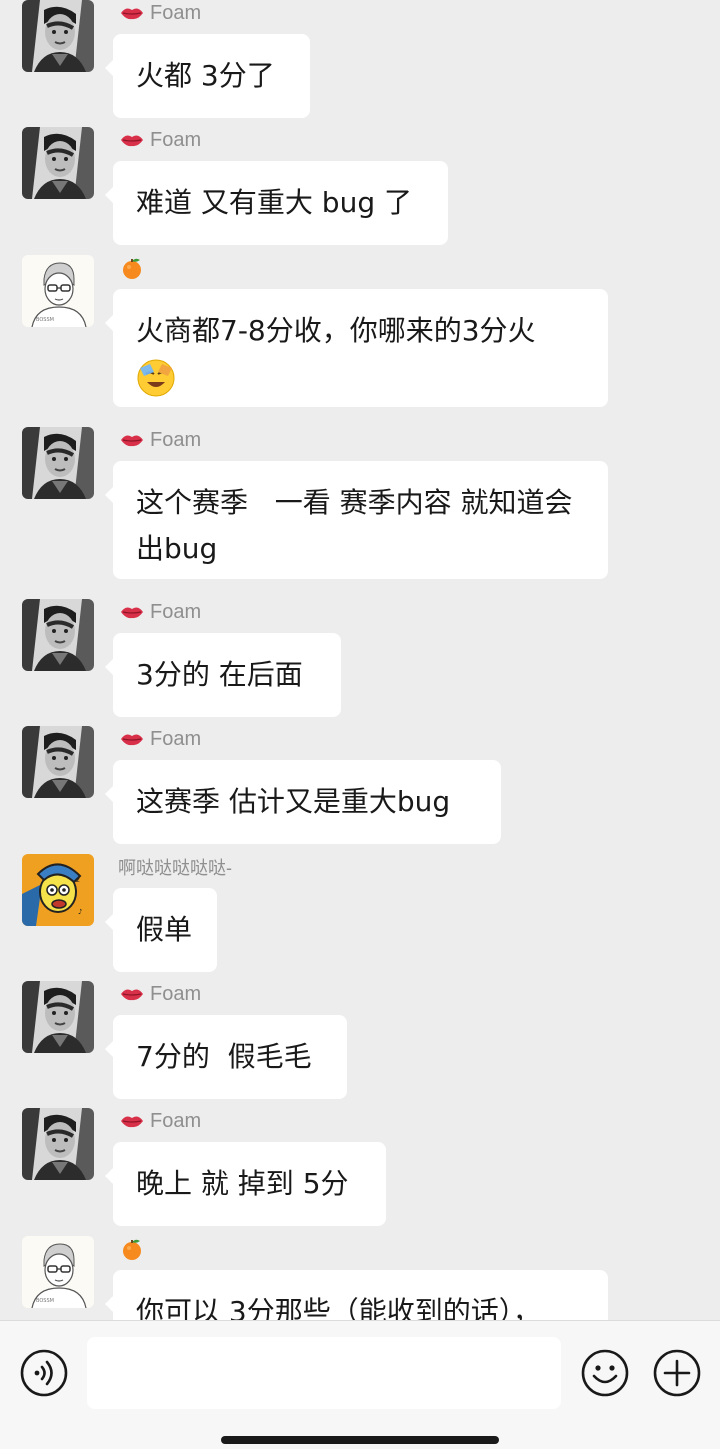  I want to click on sender-name: 啊哒哒哒哒哒-, so click(175, 868).